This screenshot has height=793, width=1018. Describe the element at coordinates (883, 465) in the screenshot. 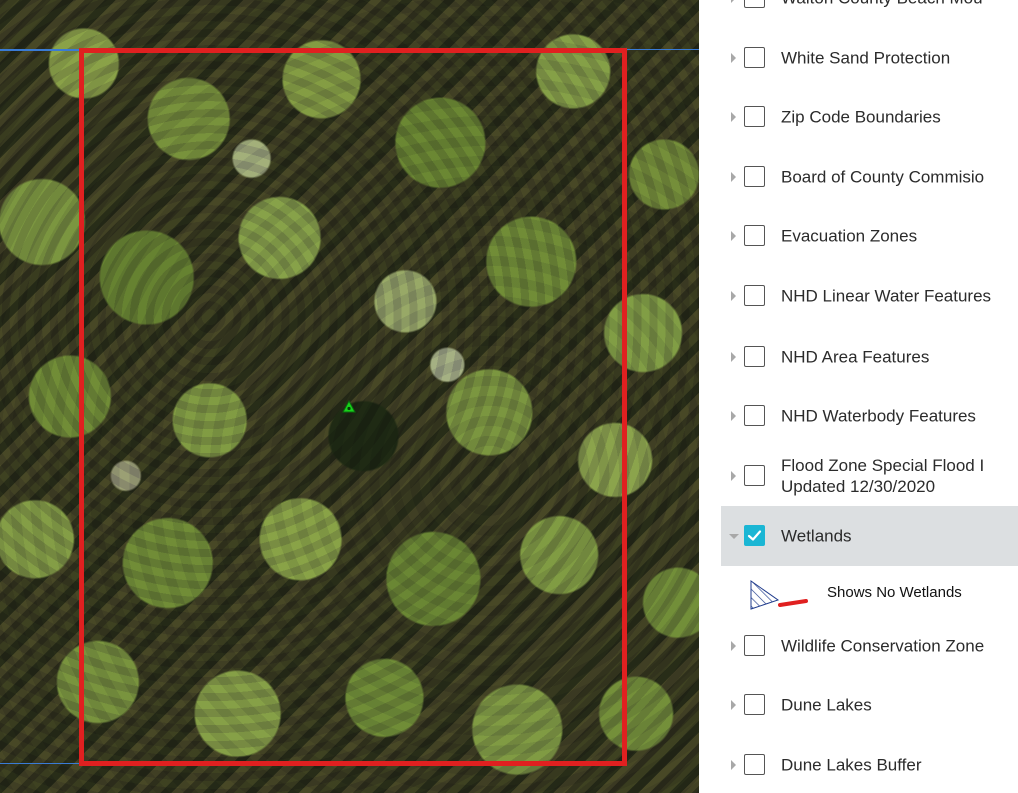

I see `layer-label-line: Flood Zone Special Flood I` at that location.